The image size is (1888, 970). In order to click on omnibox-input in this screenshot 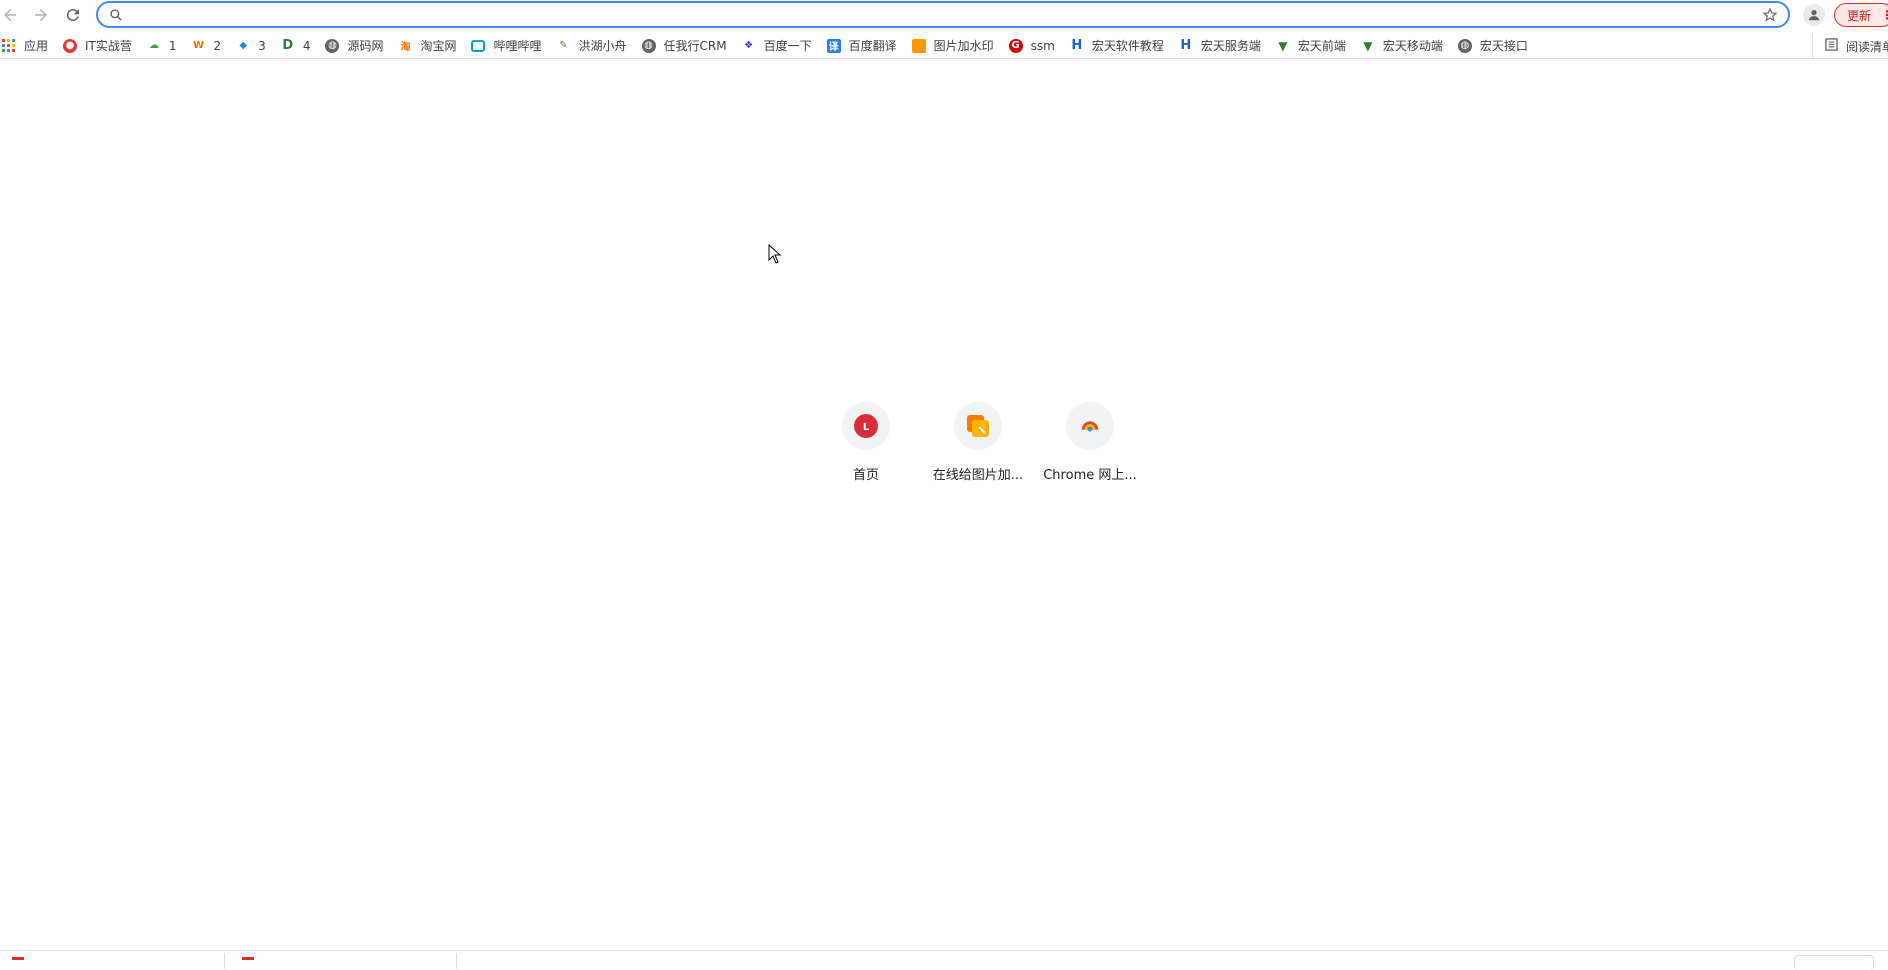, I will do `click(943, 14)`.